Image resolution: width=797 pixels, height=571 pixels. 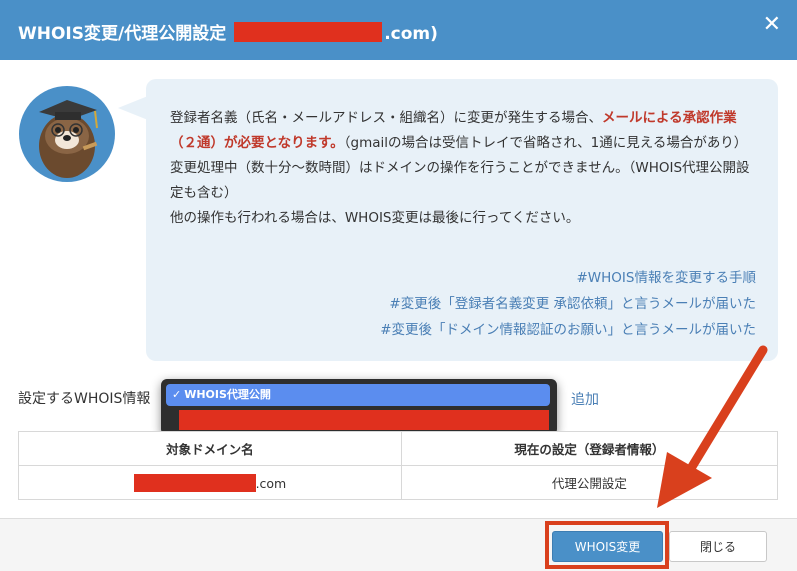 What do you see at coordinates (359, 407) in the screenshot?
I see `whois-select-dropdown: ✓ WHOIS代理公開` at bounding box center [359, 407].